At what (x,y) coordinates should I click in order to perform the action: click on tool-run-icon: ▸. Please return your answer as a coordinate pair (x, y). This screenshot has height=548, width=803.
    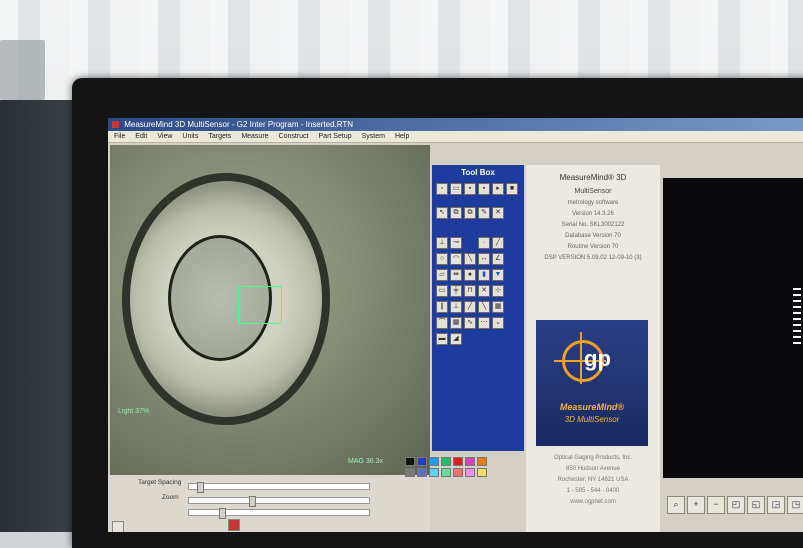
    Looking at the image, I should click on (498, 189).